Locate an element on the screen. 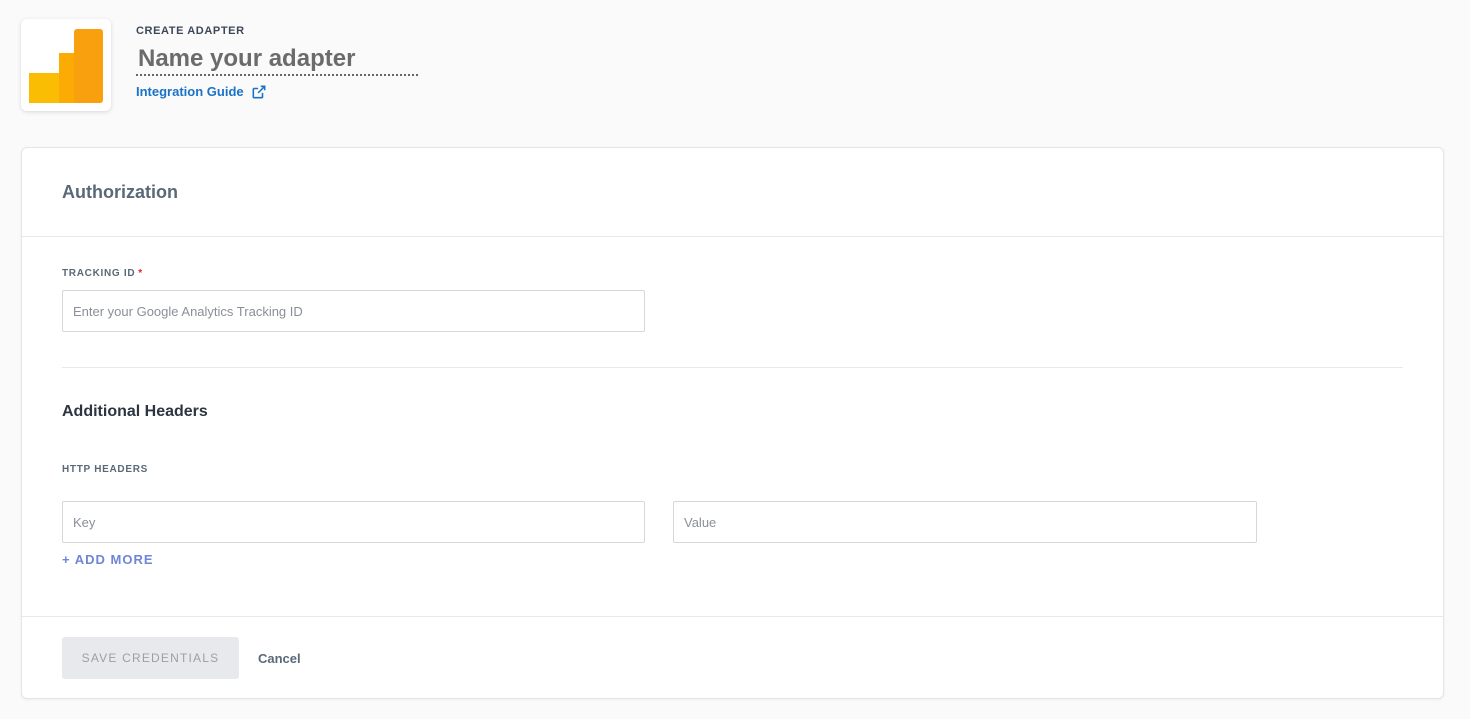 This screenshot has height=719, width=1470. footer-divider is located at coordinates (732, 616).